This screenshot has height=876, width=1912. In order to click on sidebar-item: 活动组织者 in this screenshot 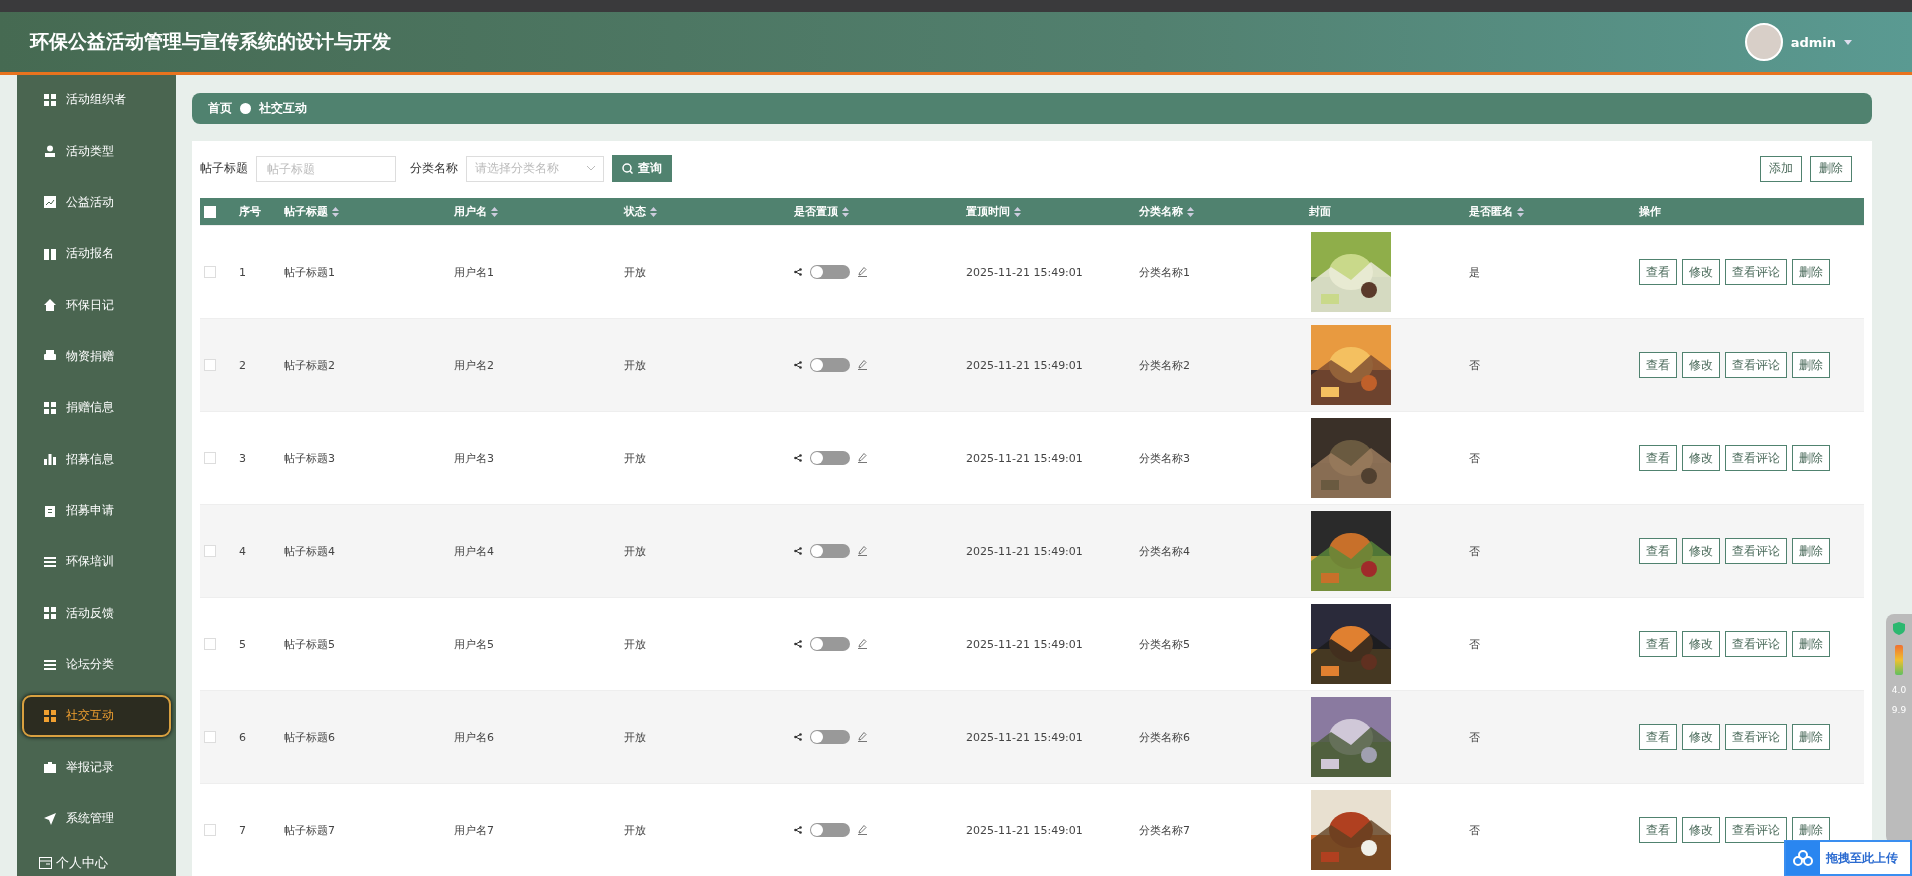, I will do `click(96, 100)`.